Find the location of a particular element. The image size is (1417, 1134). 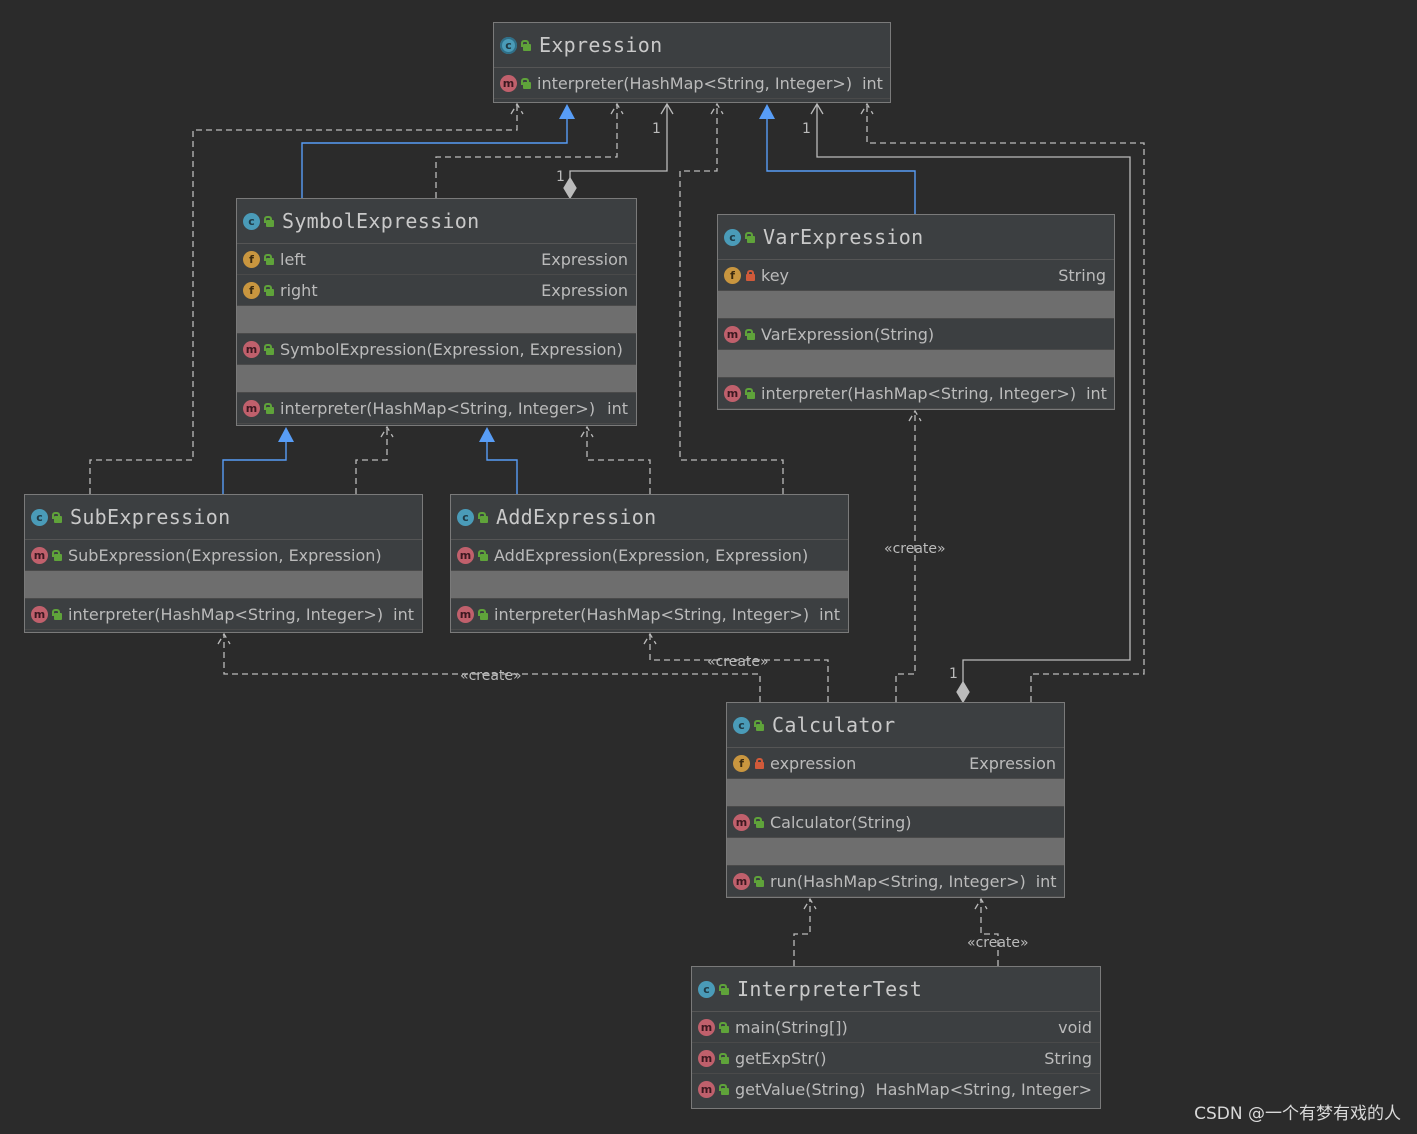

class-header: c SubExpression is located at coordinates (223, 517).